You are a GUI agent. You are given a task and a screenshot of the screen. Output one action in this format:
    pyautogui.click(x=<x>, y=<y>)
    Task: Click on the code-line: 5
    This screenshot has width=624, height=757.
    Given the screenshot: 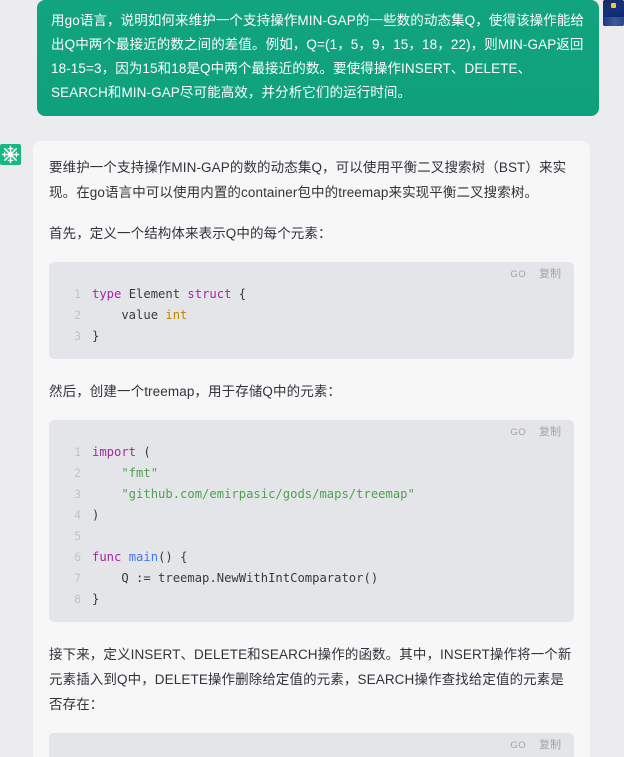 What is the action you would take?
    pyautogui.click(x=306, y=536)
    